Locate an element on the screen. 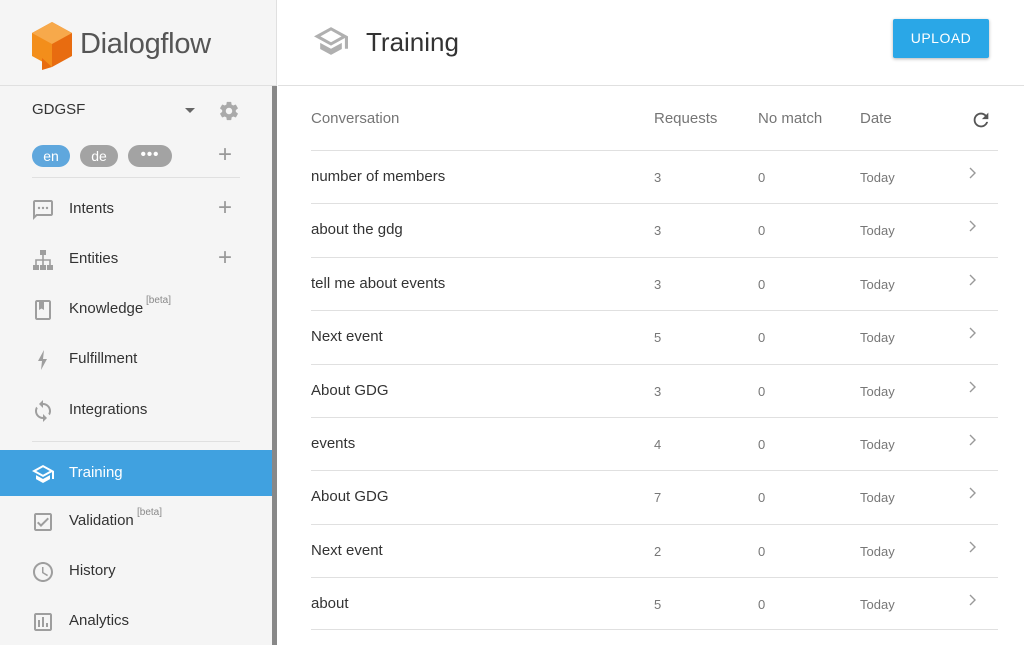 This screenshot has width=1024, height=645. sidebar-item-label: History is located at coordinates (92, 570).